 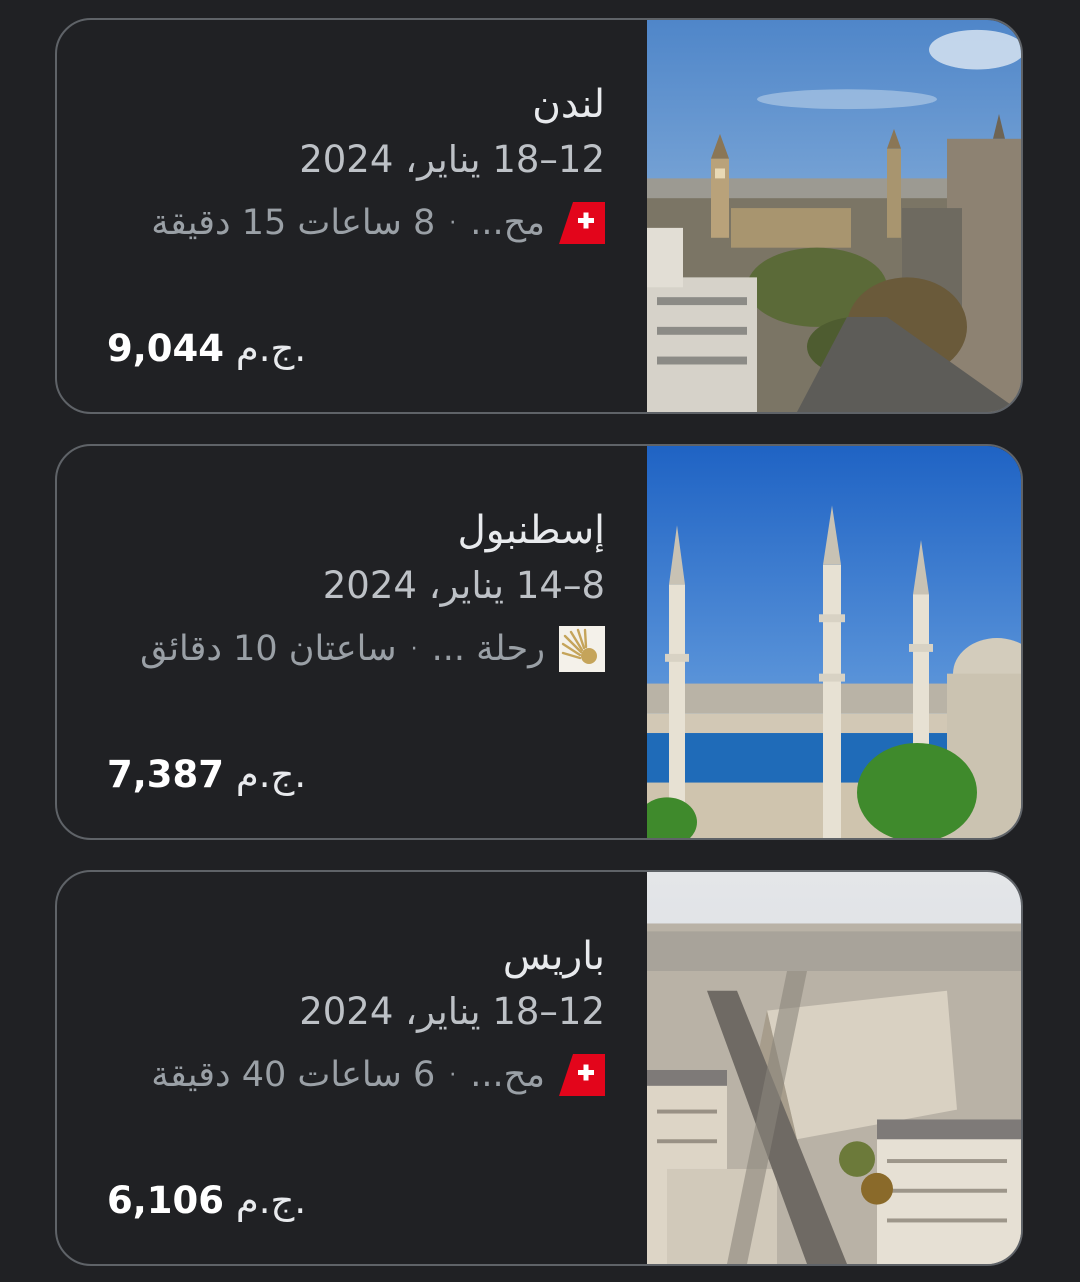 I want to click on paris-photo, so click(x=834, y=1068).